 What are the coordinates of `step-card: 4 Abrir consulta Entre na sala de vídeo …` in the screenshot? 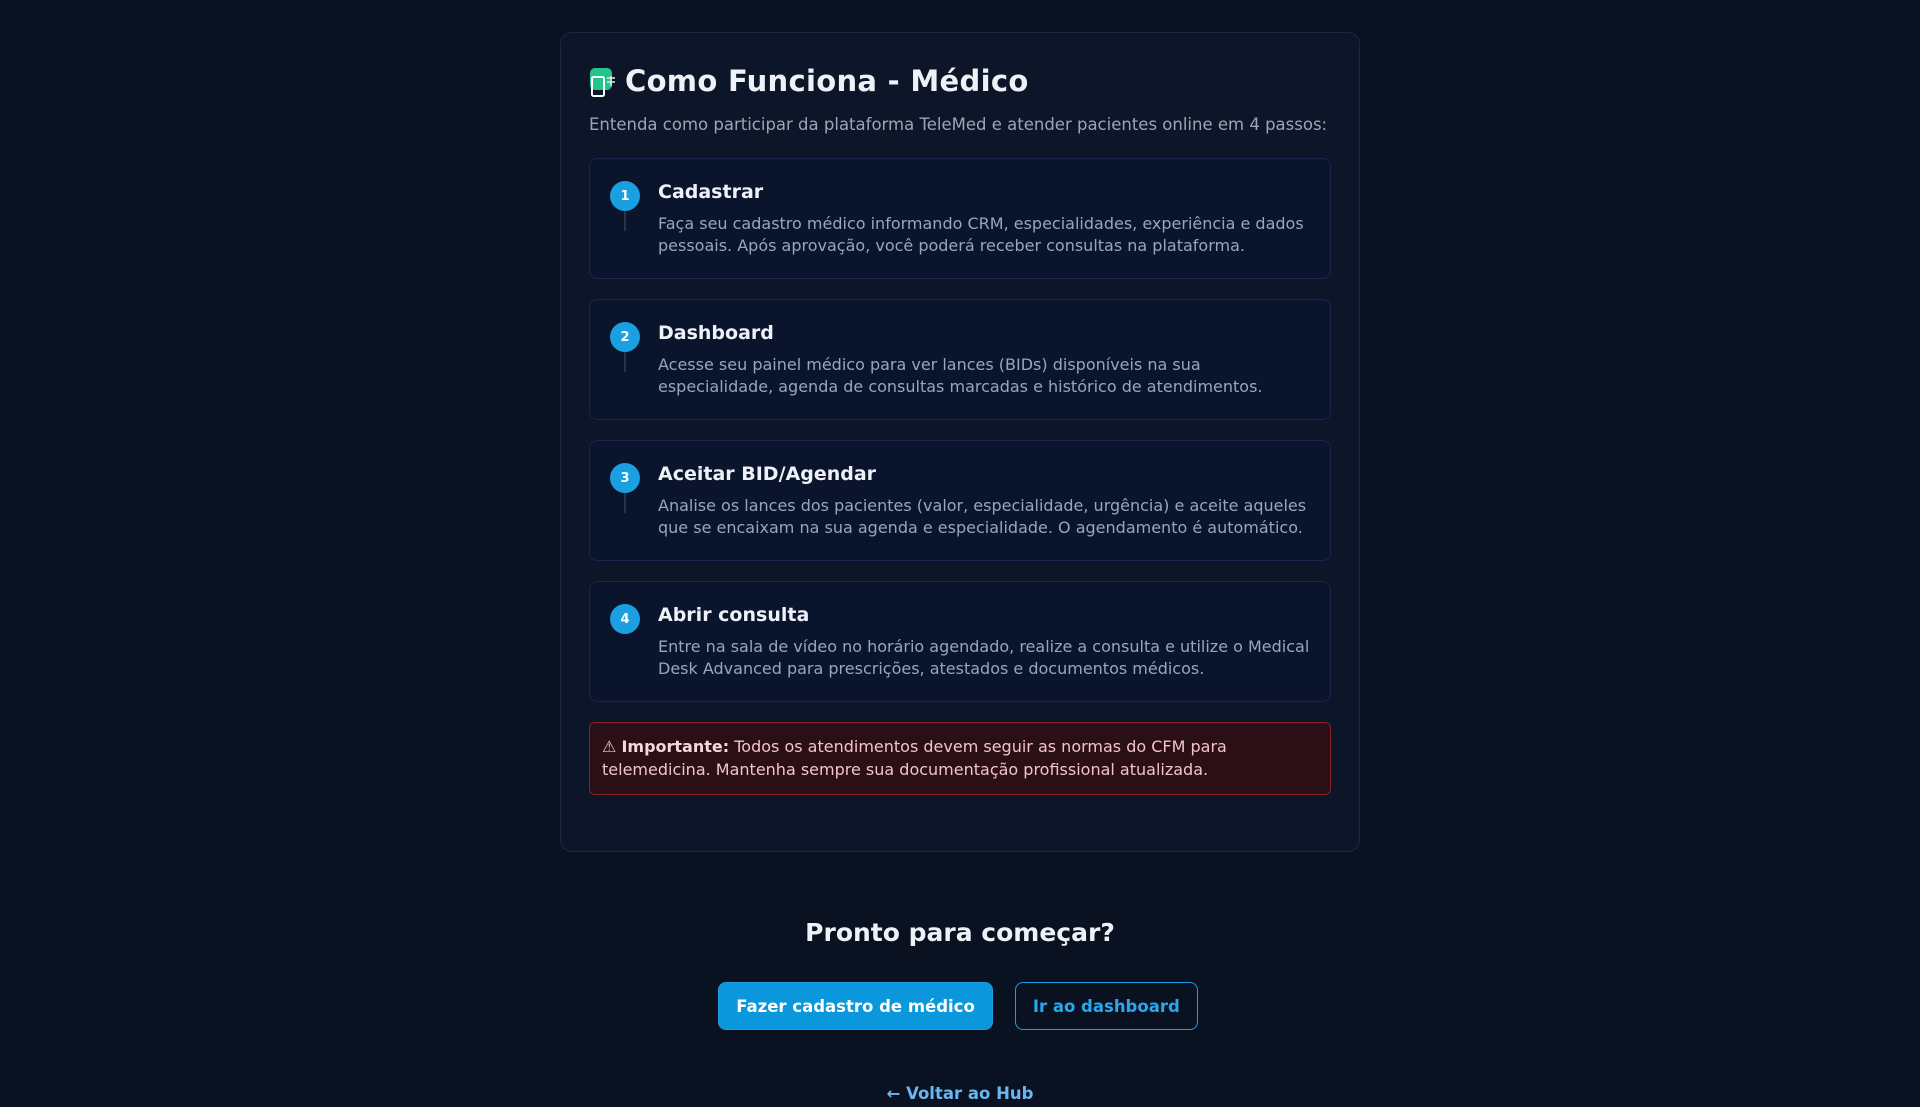 It's located at (960, 641).